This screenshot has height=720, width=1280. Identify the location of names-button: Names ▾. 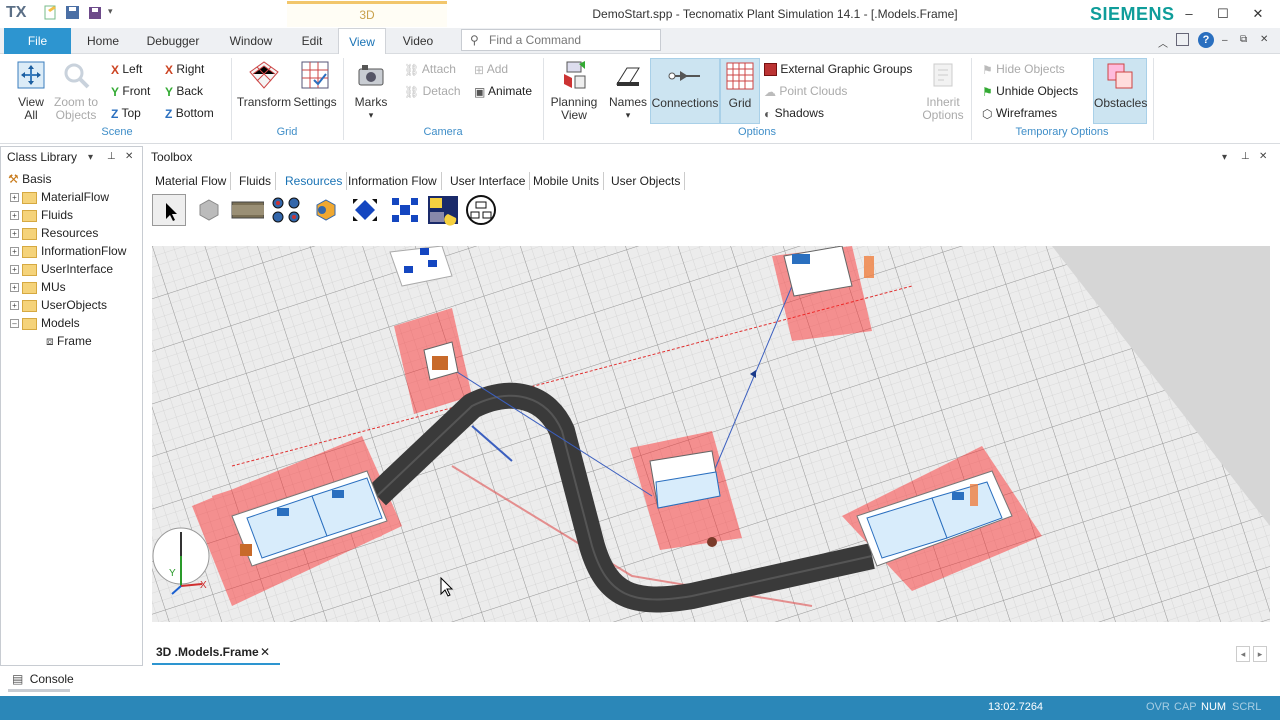
(628, 91).